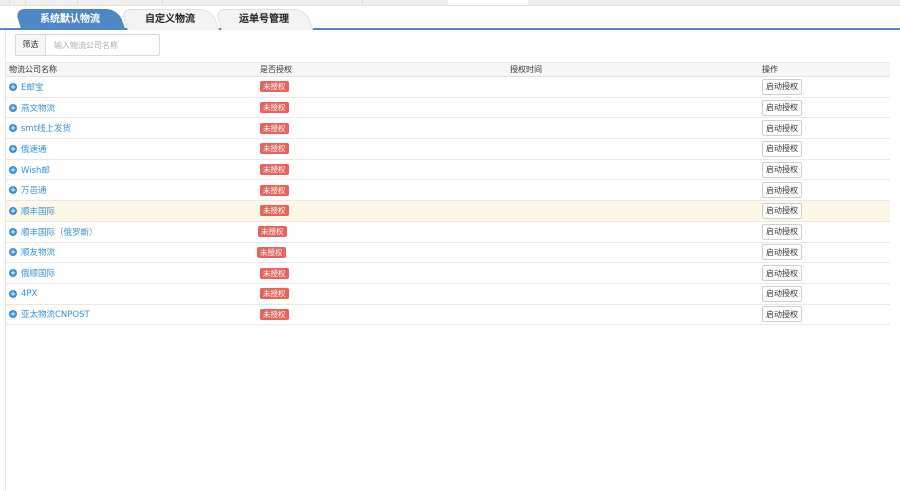 This screenshot has height=491, width=900. I want to click on company-name: Wish邮, so click(35, 170).